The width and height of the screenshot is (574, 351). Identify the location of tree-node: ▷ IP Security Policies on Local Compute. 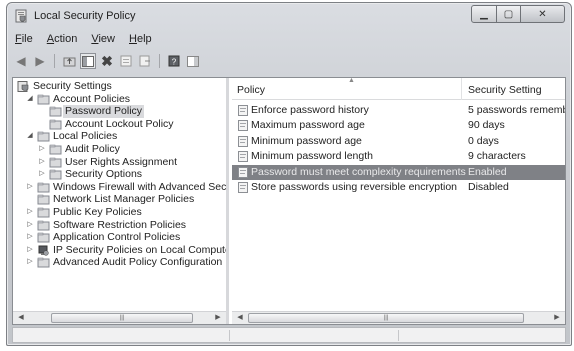
(121, 250).